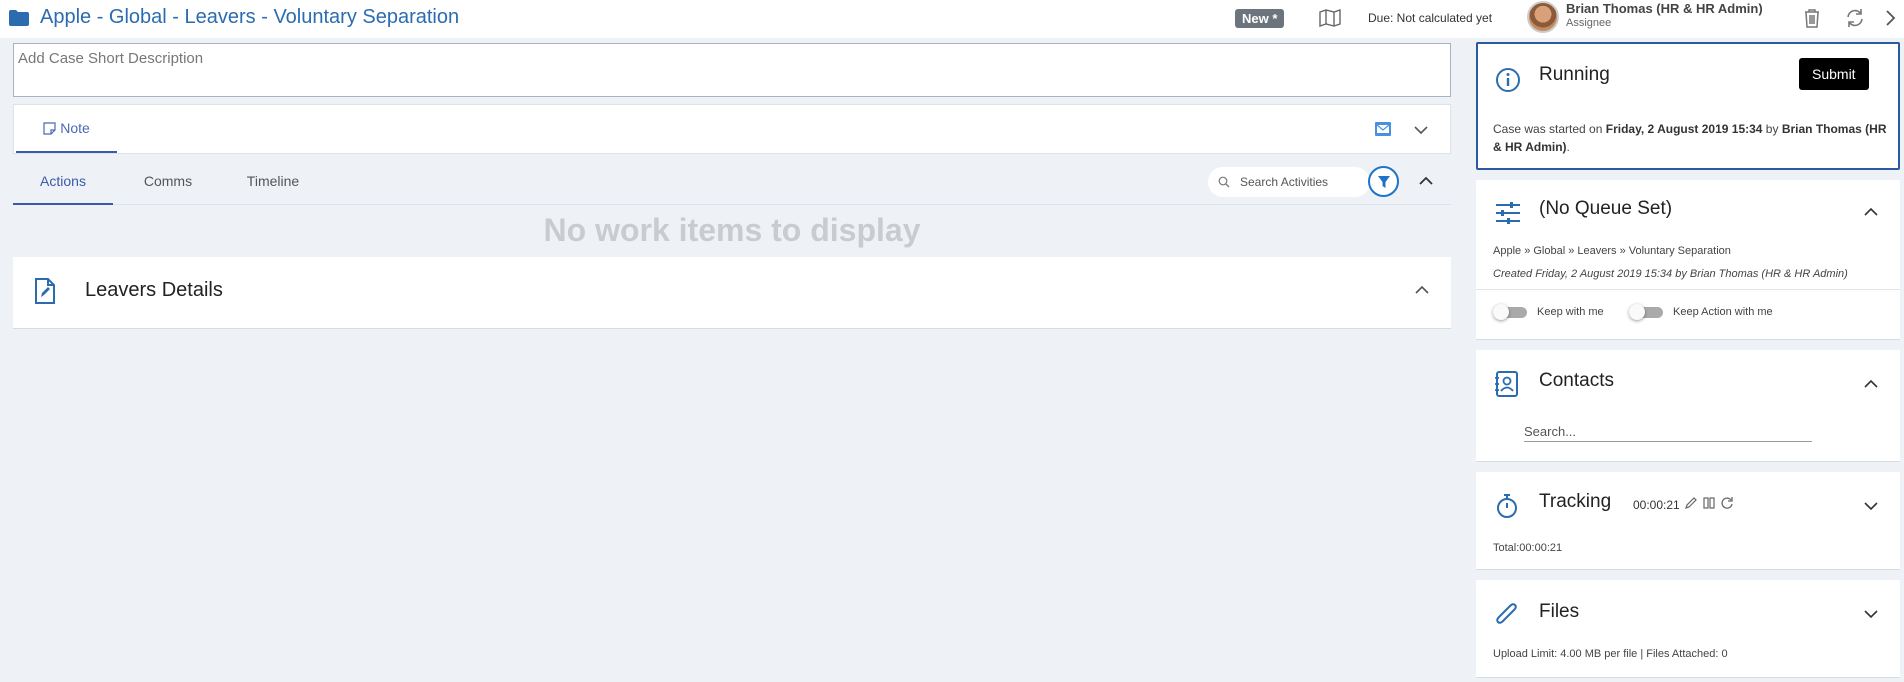  What do you see at coordinates (1772, 129) in the screenshot?
I see `msg-by: by` at bounding box center [1772, 129].